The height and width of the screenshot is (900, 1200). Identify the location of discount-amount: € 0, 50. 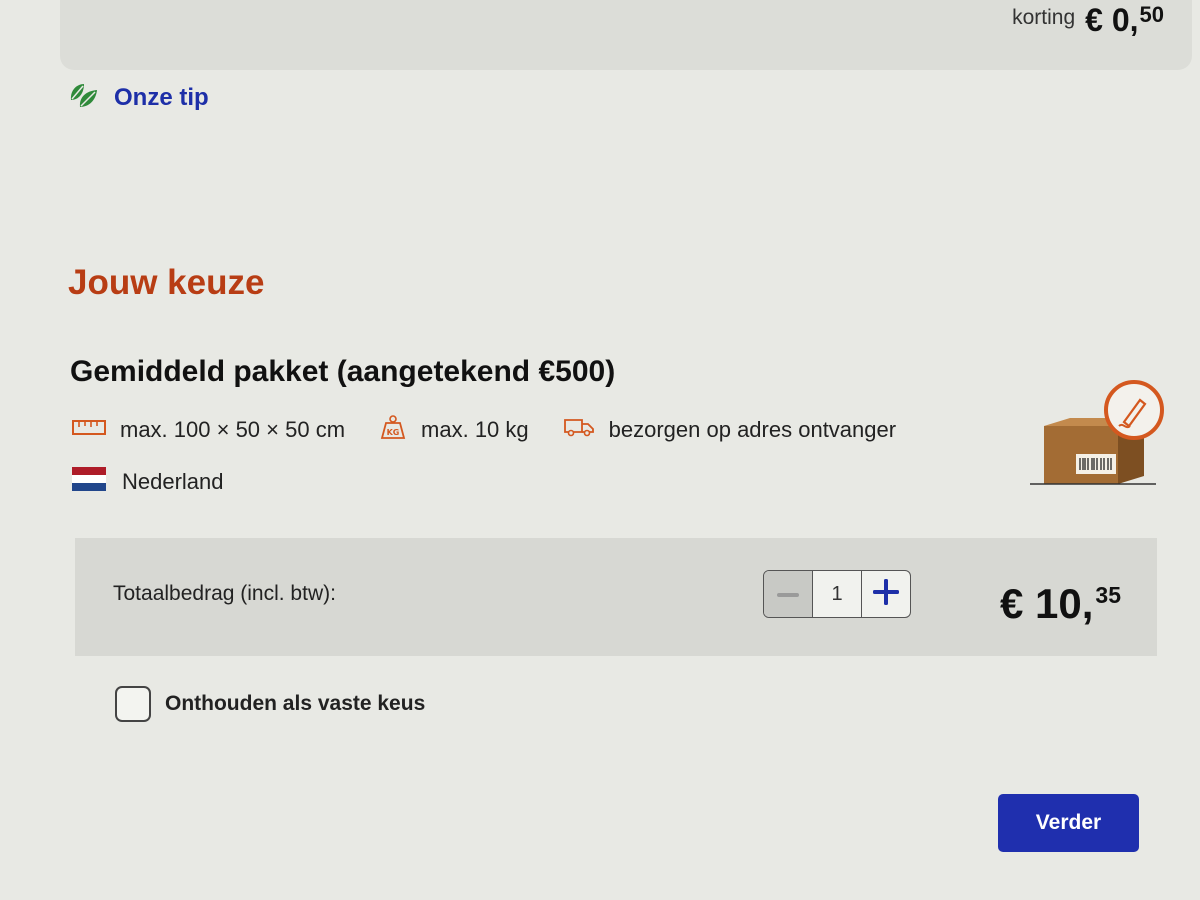
(1124, 20).